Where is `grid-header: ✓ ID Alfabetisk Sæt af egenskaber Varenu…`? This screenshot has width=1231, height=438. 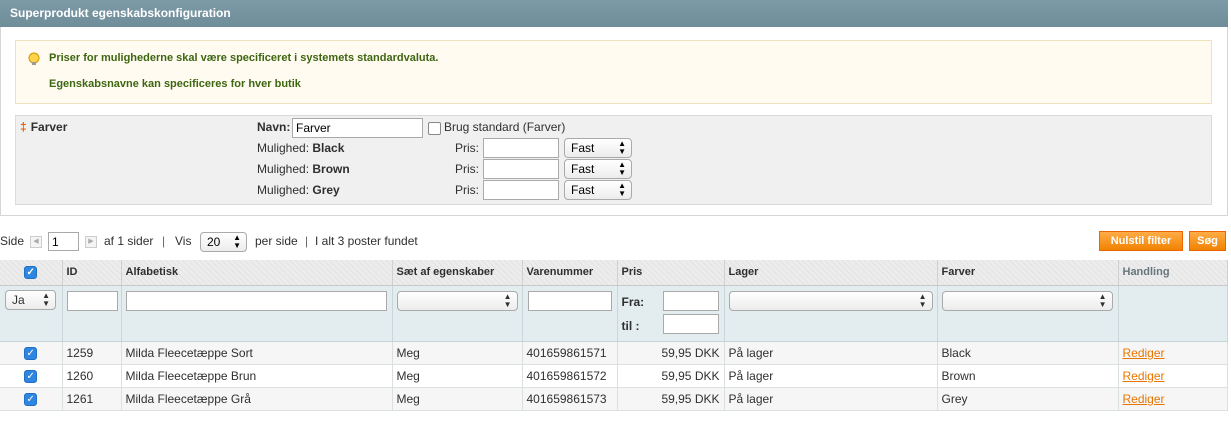 grid-header: ✓ ID Alfabetisk Sæt af egenskaber Varenu… is located at coordinates (614, 273).